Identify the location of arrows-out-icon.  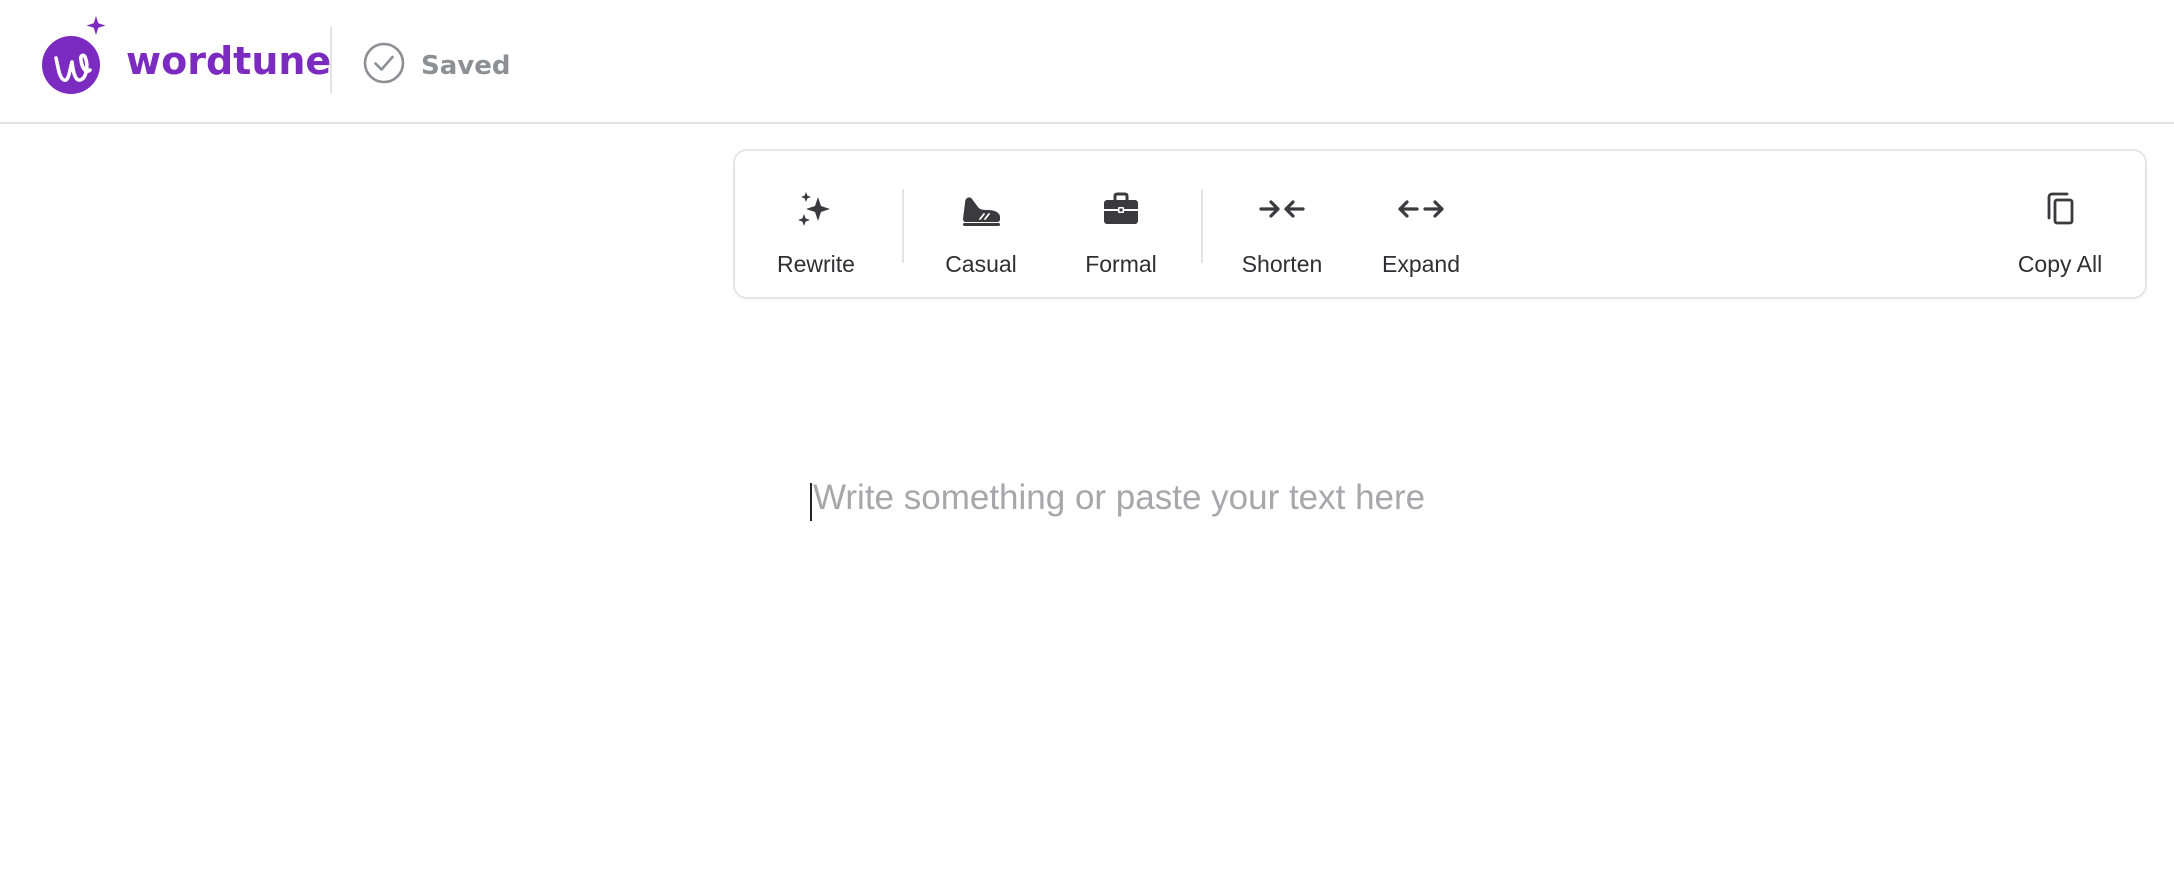
(1421, 209).